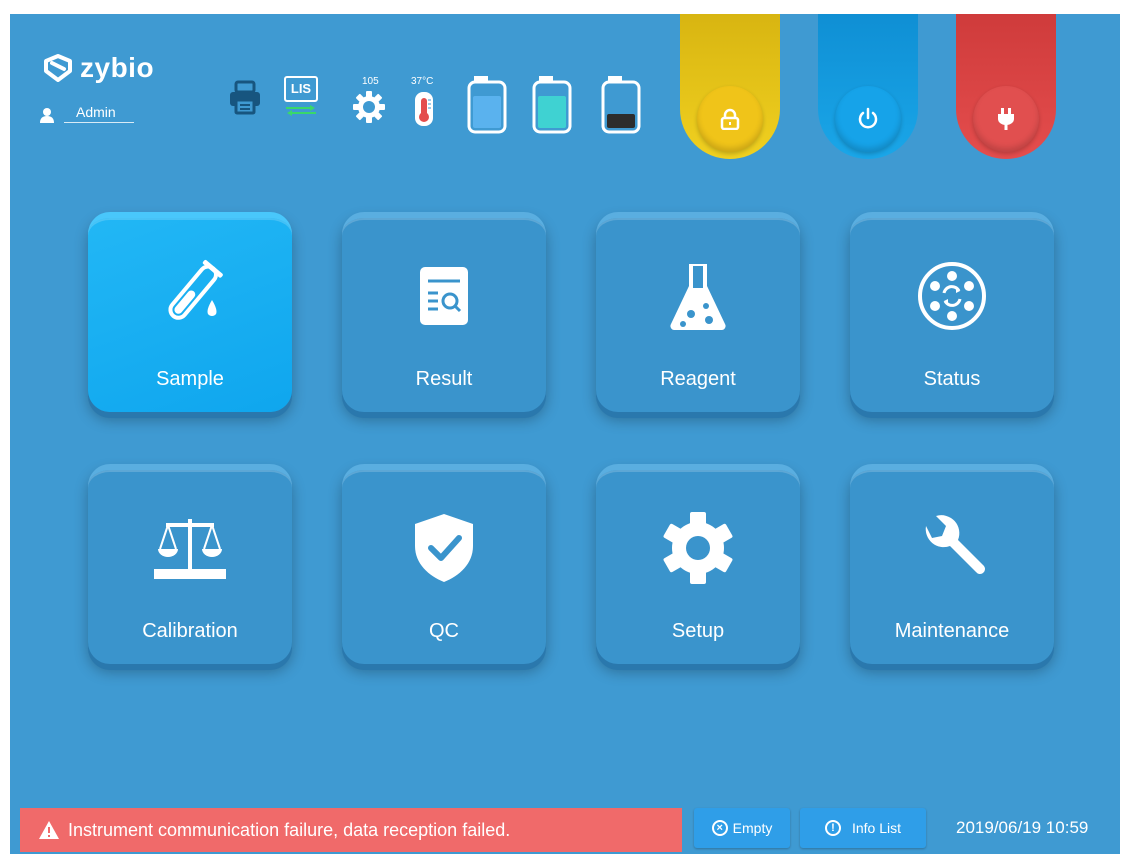 This screenshot has height=855, width=1128. I want to click on detergent-bottle-icon, so click(552, 107).